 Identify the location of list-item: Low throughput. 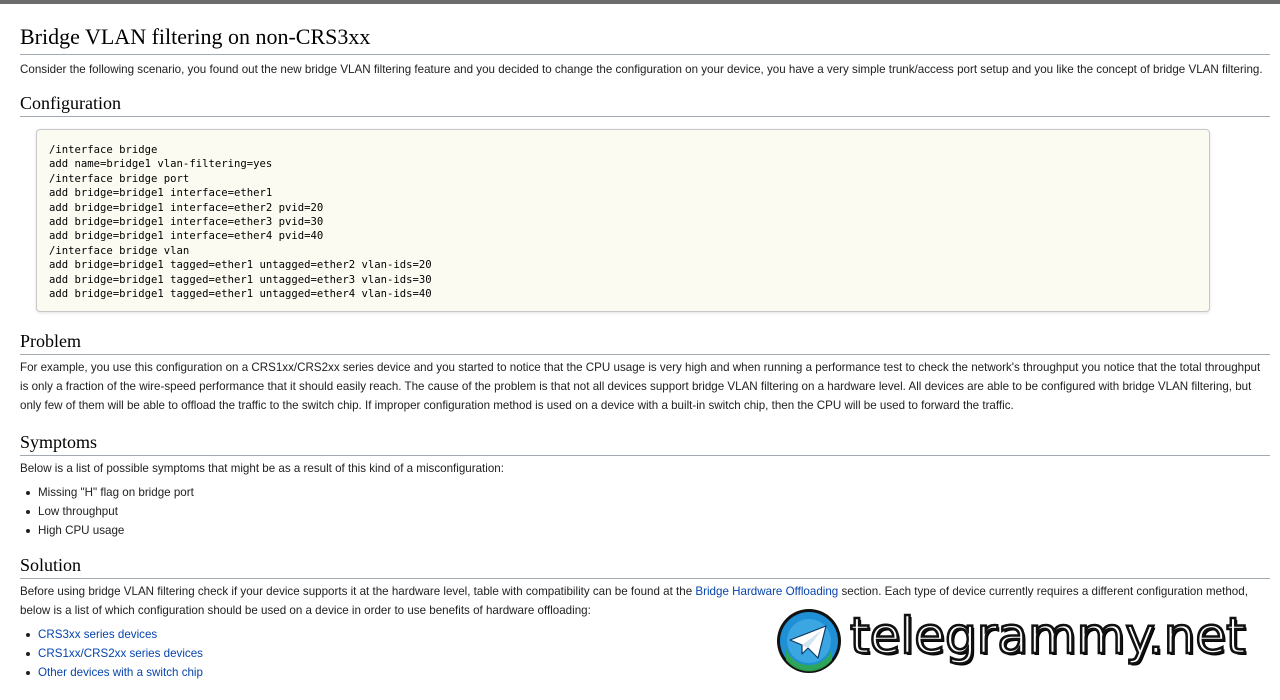
(648, 511).